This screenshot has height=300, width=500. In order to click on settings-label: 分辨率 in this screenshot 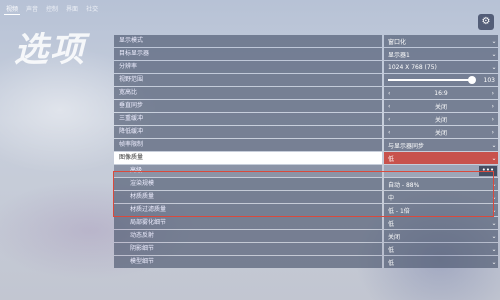, I will do `click(248, 67)`.